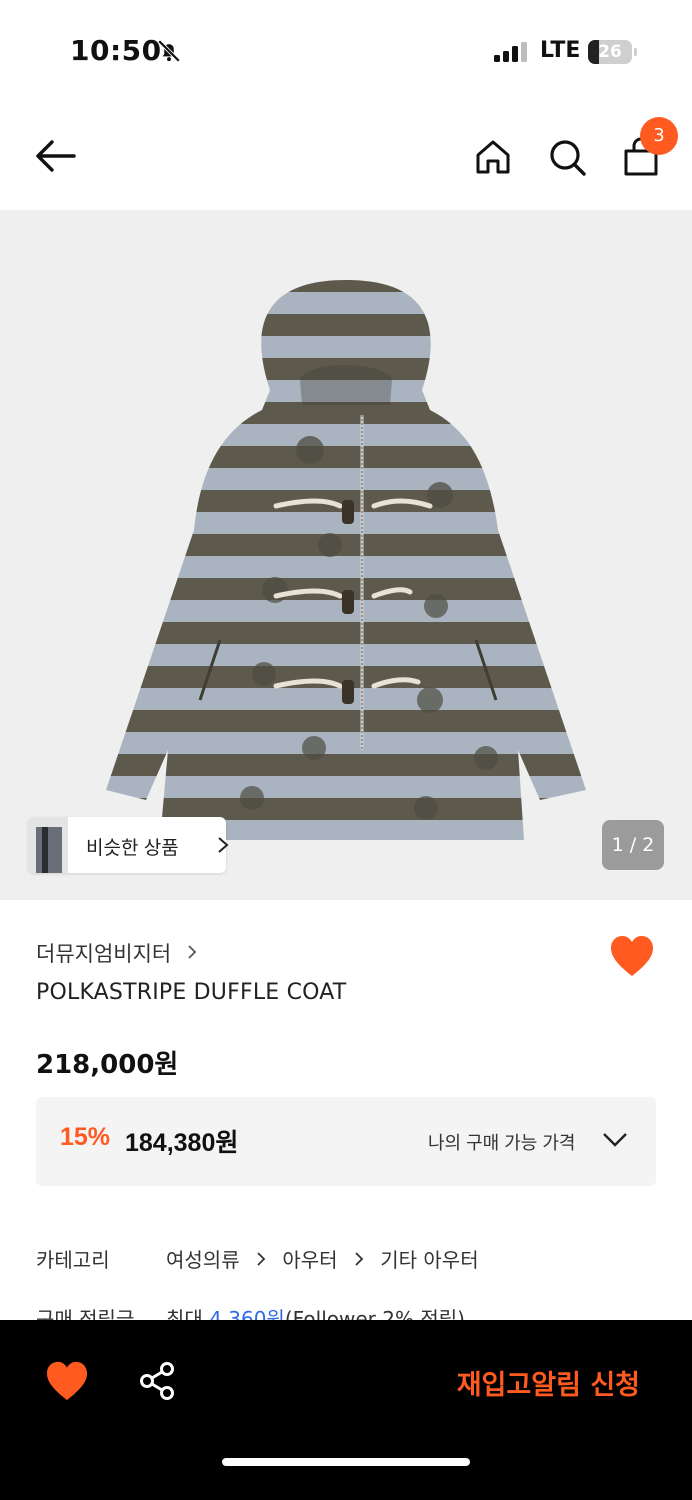  I want to click on category-breadcrumb: 여성의류 아우터 기타 아우터, so click(322, 1258).